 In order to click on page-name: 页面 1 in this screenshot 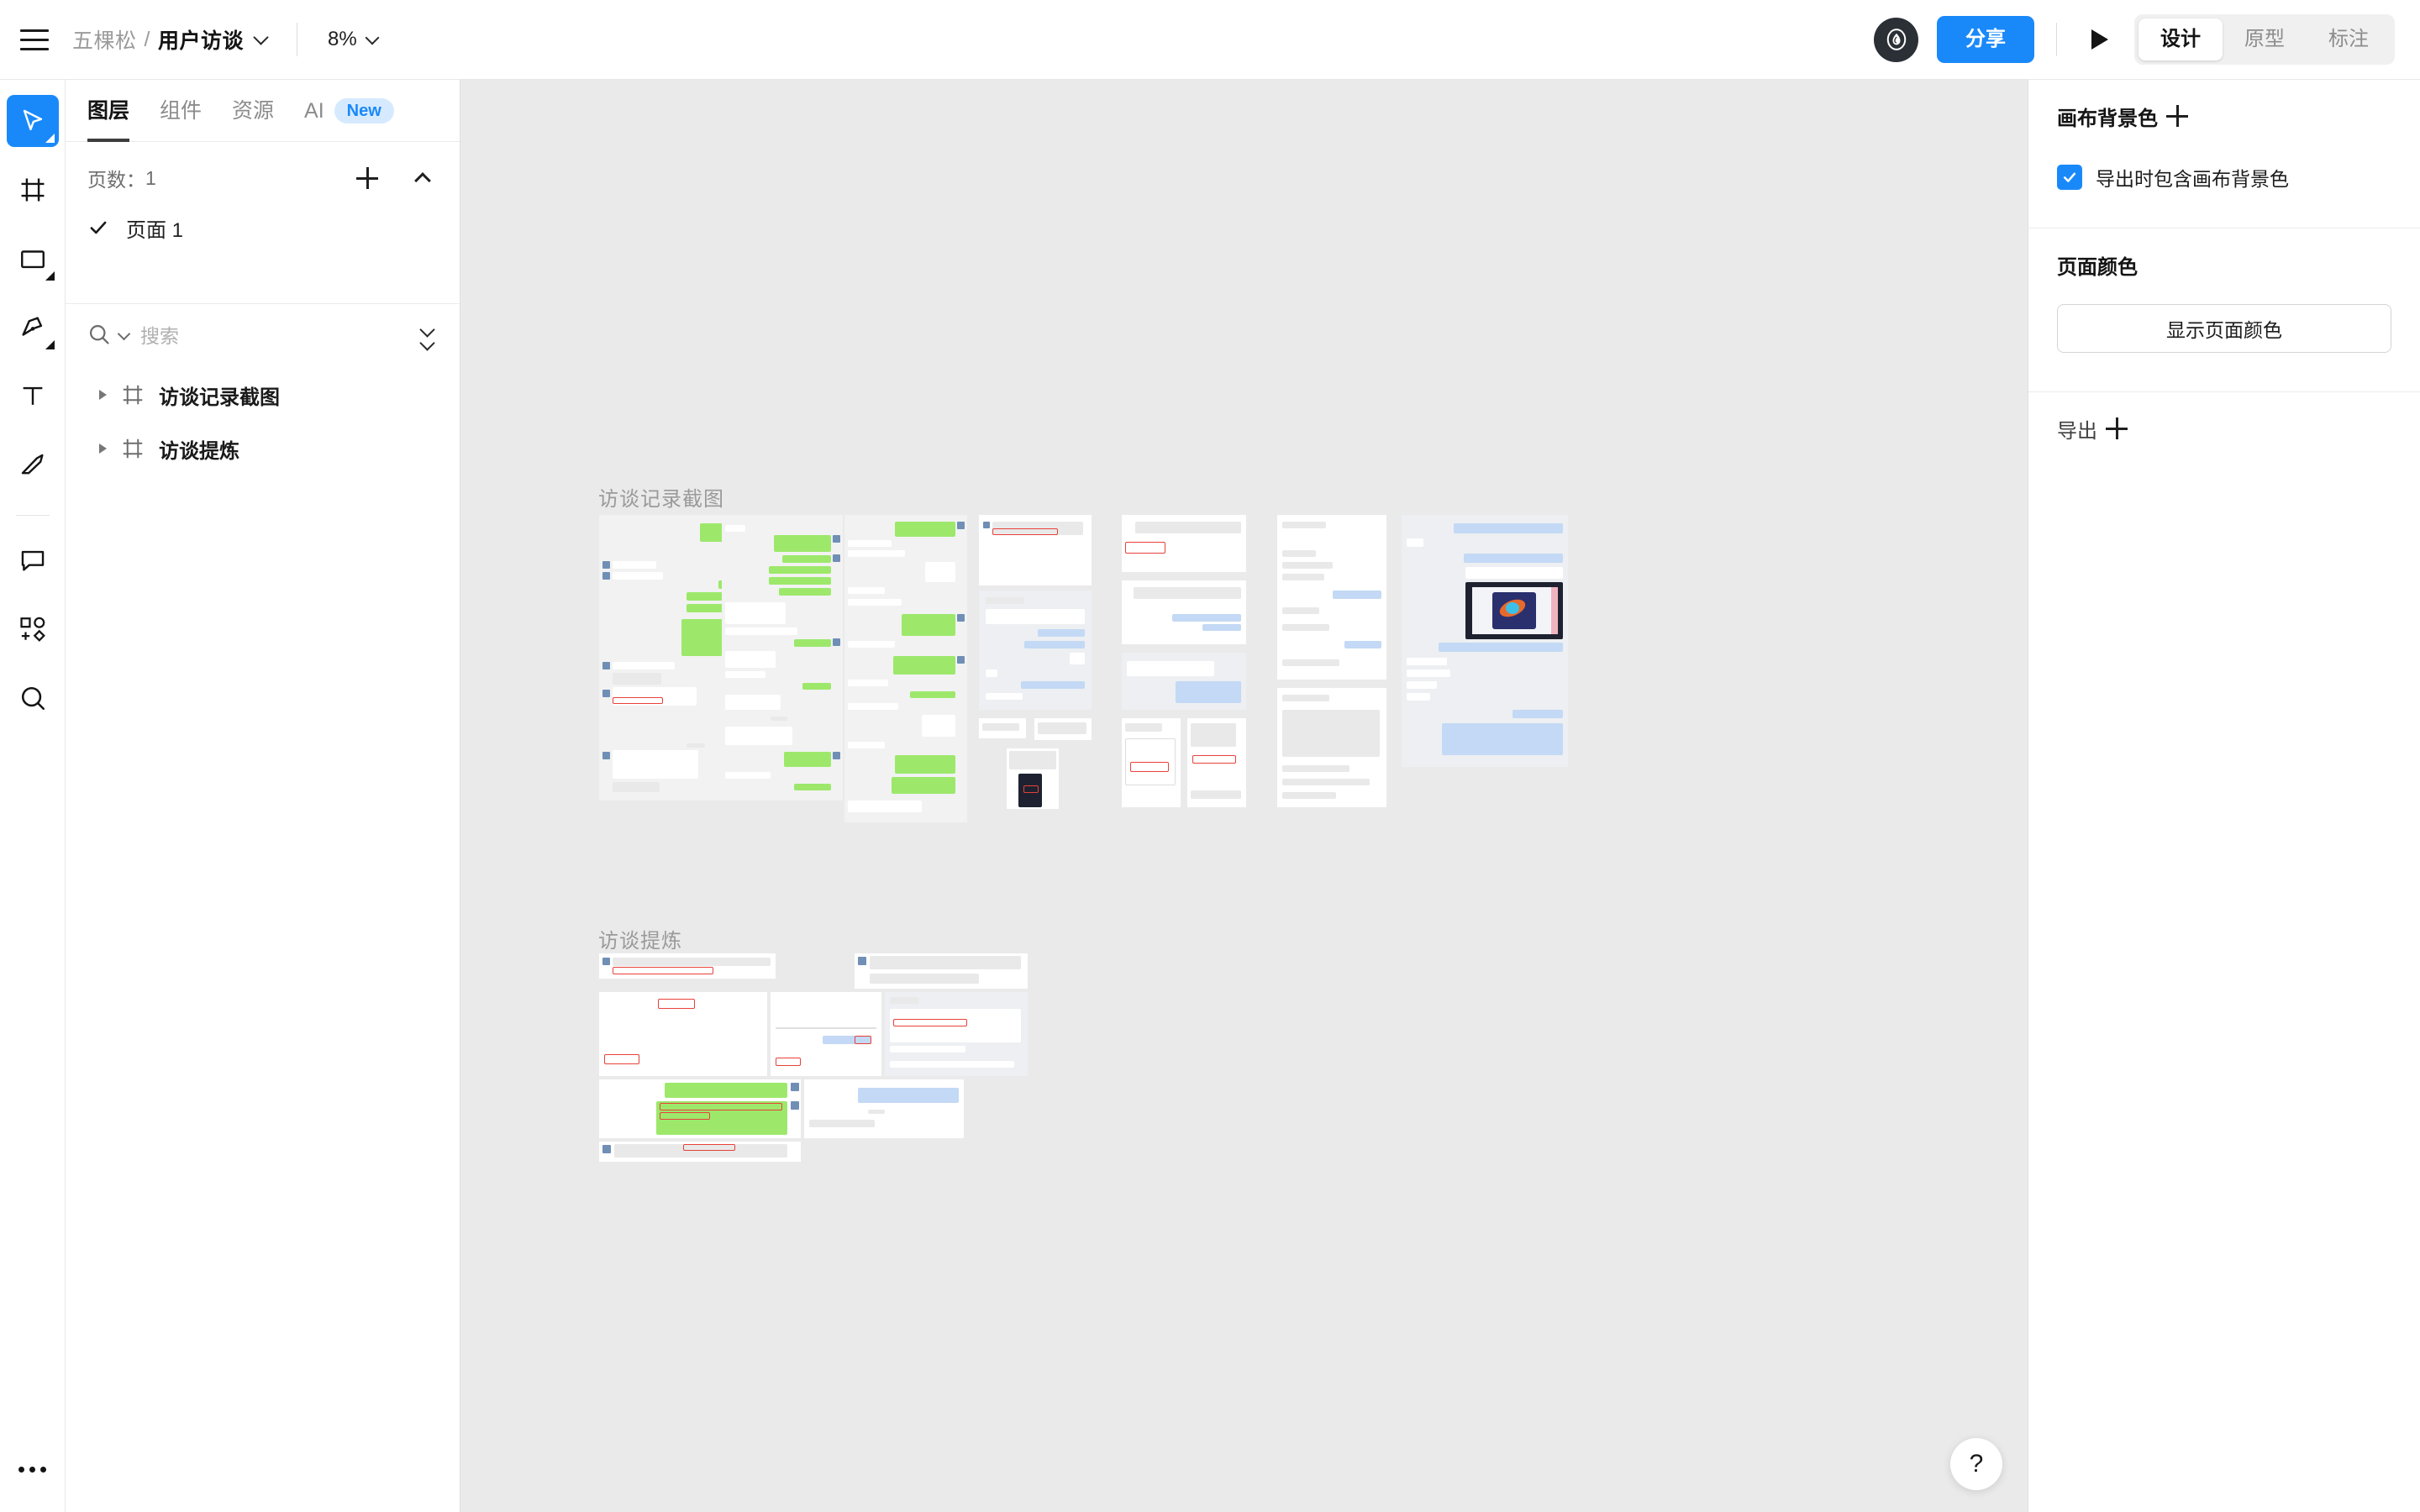, I will do `click(155, 230)`.